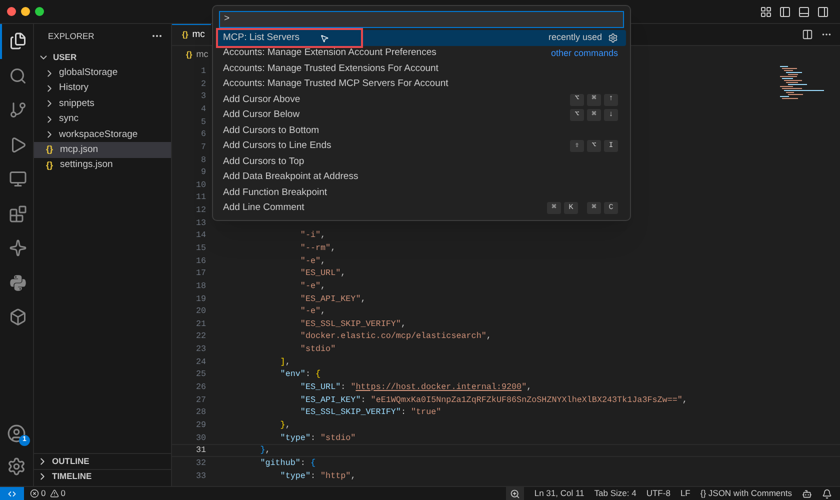 The image size is (840, 500). I want to click on line-number: 8, so click(203, 160).